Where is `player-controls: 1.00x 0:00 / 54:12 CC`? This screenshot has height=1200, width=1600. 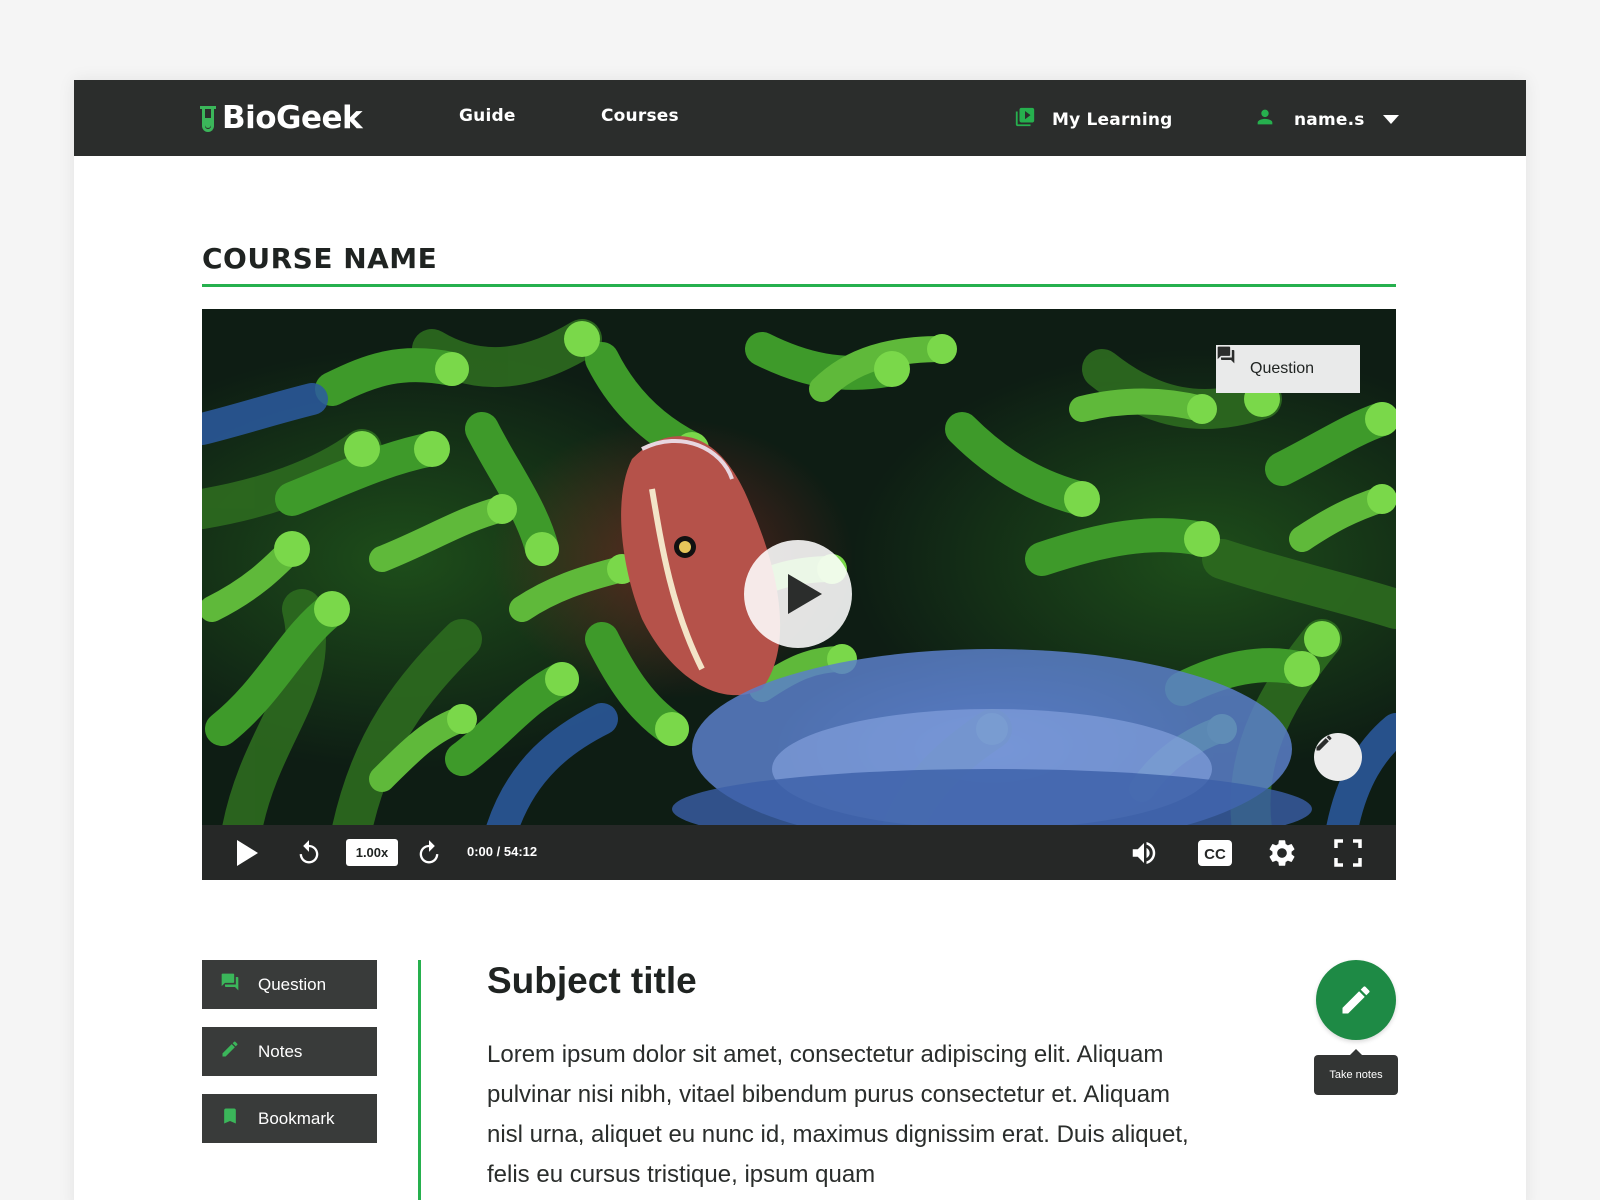 player-controls: 1.00x 0:00 / 54:12 CC is located at coordinates (799, 852).